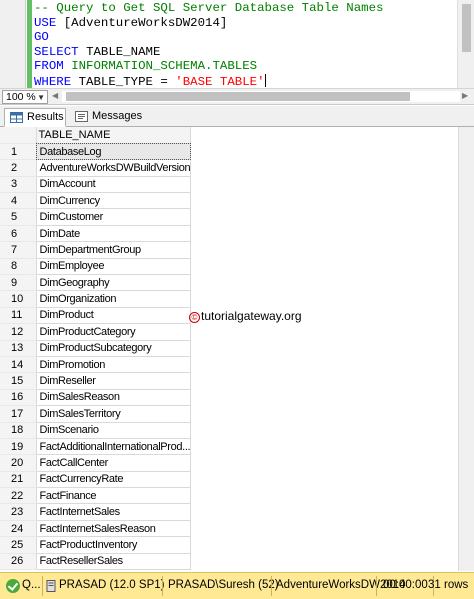 Image resolution: width=474 pixels, height=599 pixels. I want to click on table-row: 25 FactProductInventory, so click(96, 545).